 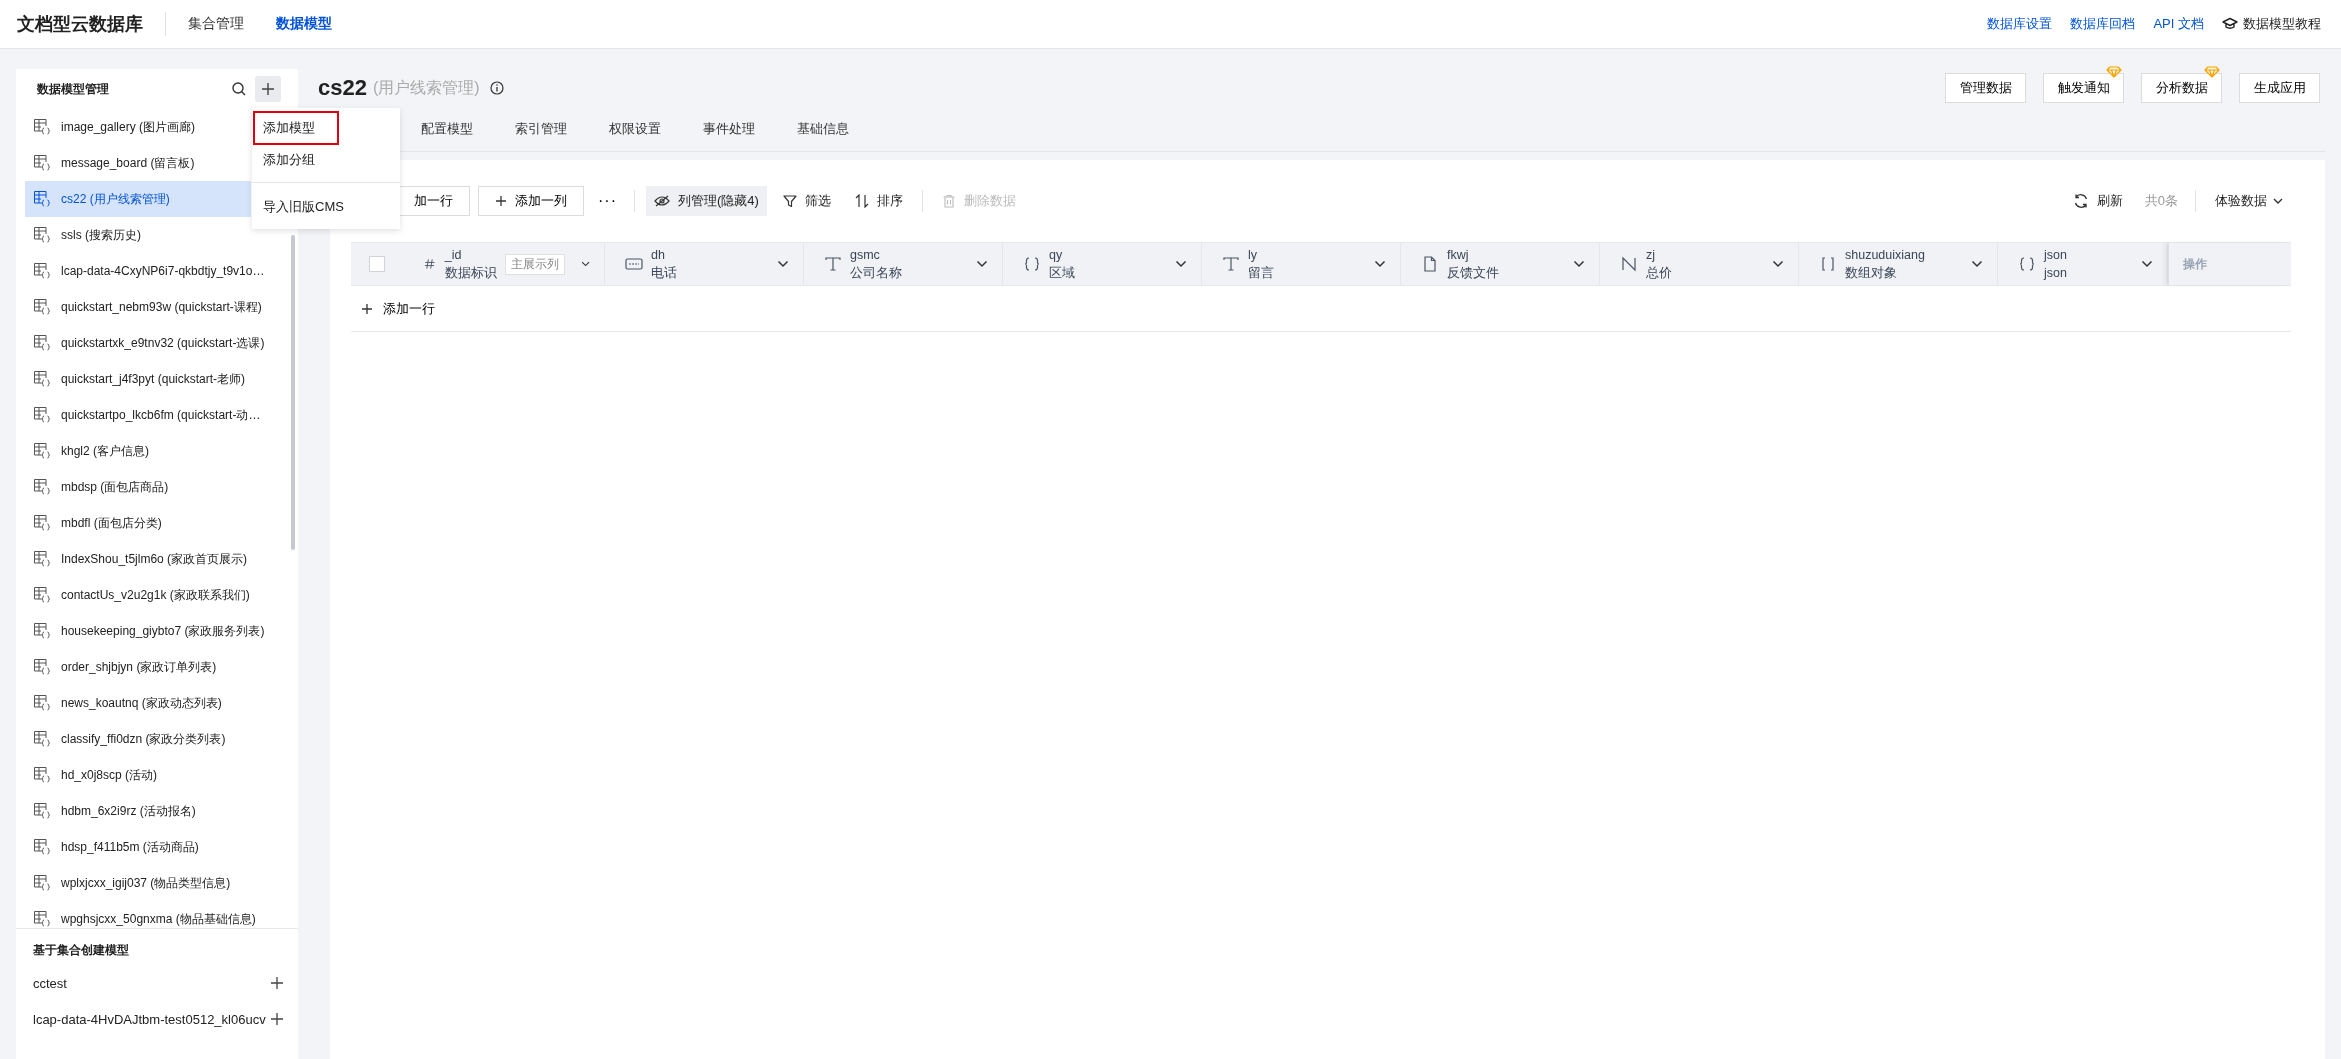 I want to click on model-item: mbdsp (面包店商品), so click(x=152, y=487).